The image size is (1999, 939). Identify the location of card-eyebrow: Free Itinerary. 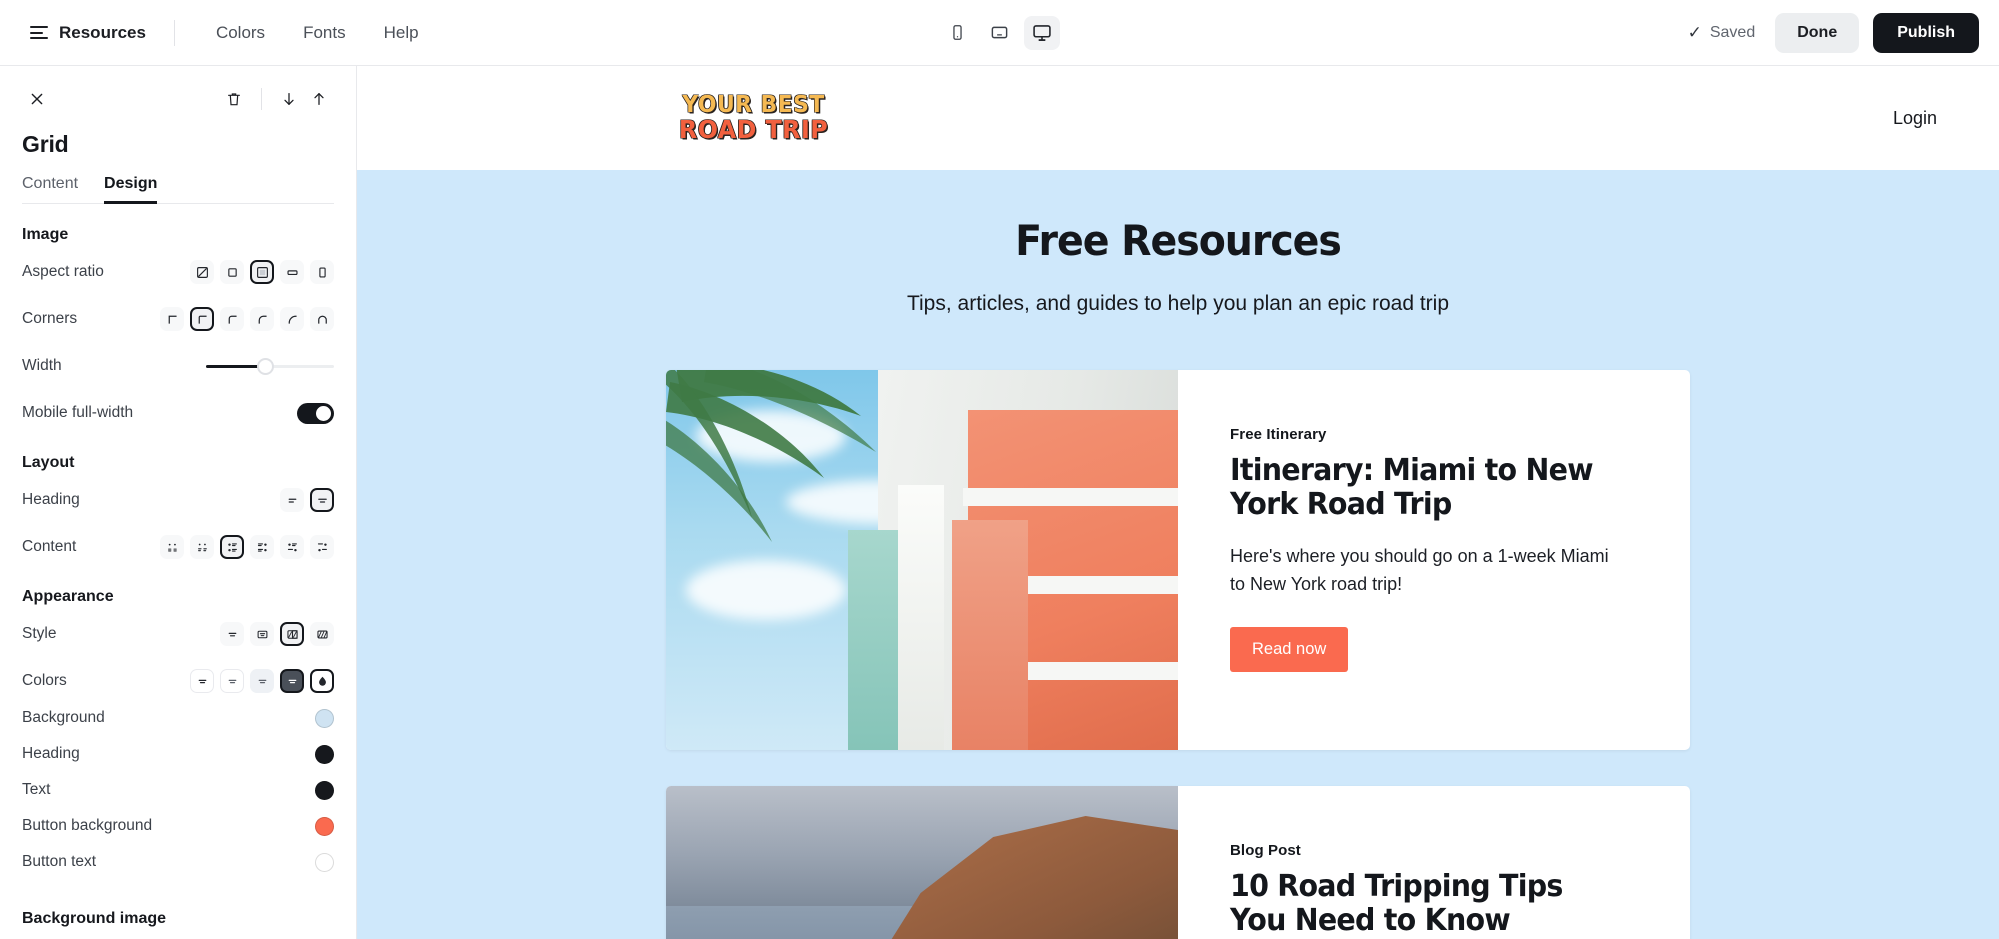
(1278, 434).